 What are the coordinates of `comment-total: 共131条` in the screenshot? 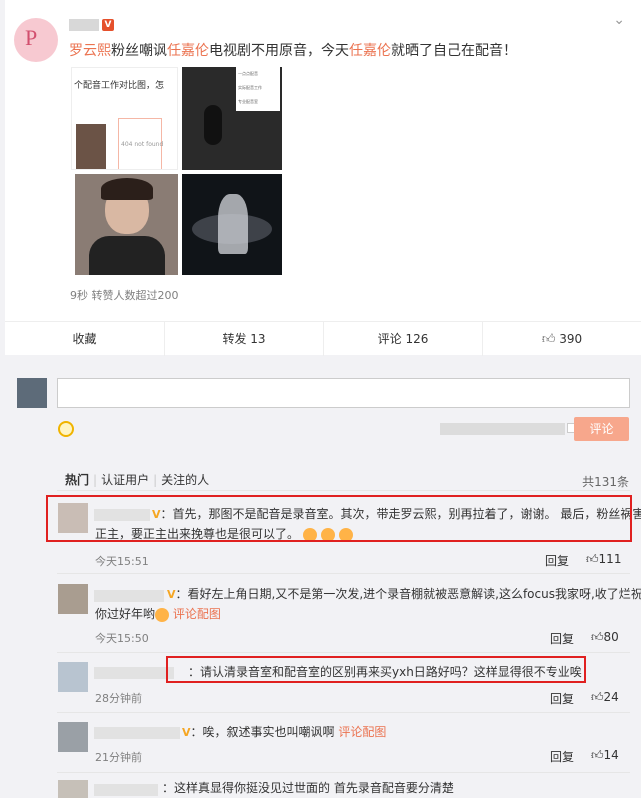 It's located at (605, 482).